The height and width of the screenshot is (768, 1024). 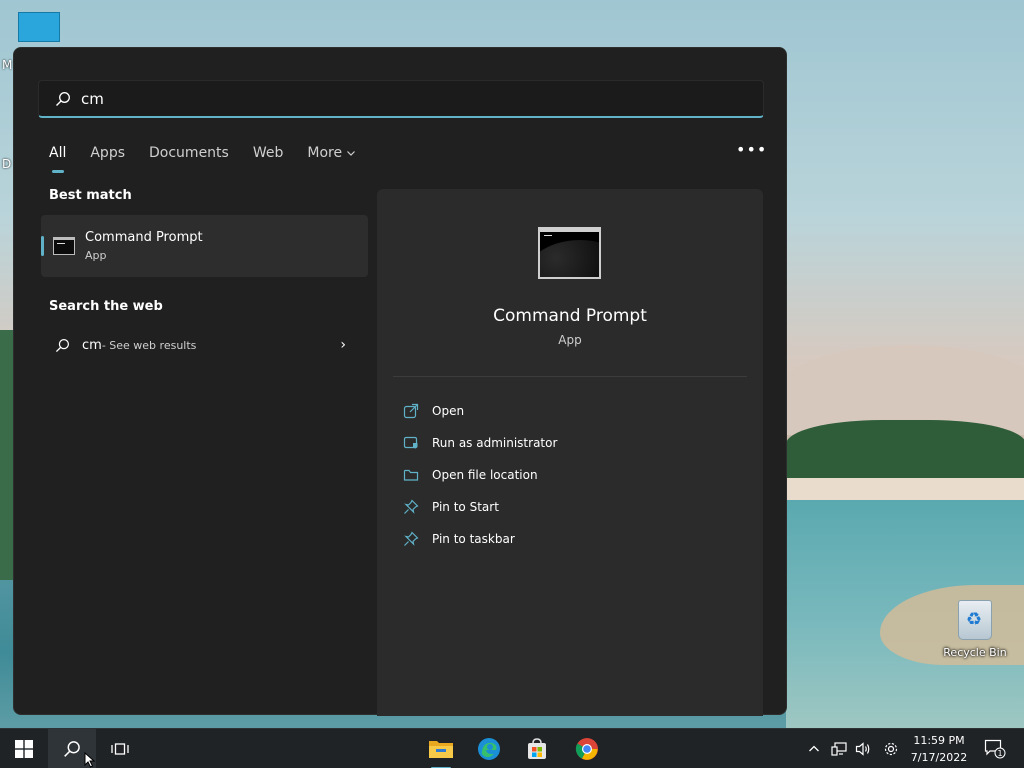 I want to click on edge-icon, so click(x=489, y=749).